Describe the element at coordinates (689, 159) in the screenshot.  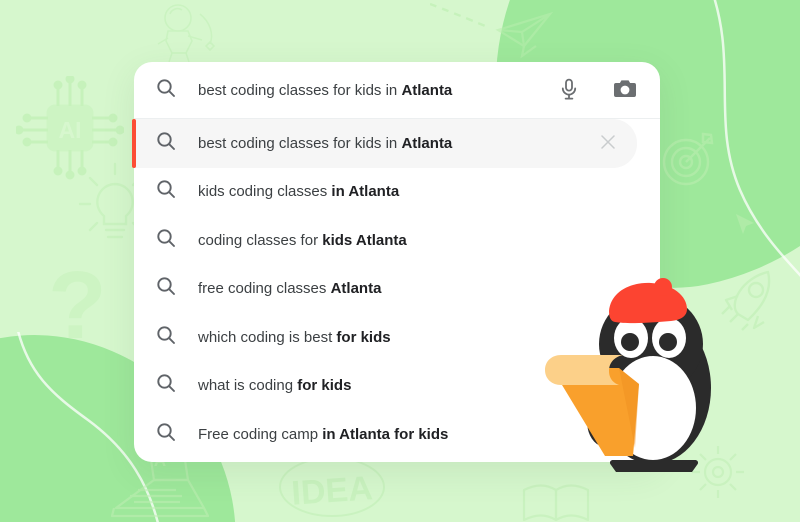
I see `target-icon` at that location.